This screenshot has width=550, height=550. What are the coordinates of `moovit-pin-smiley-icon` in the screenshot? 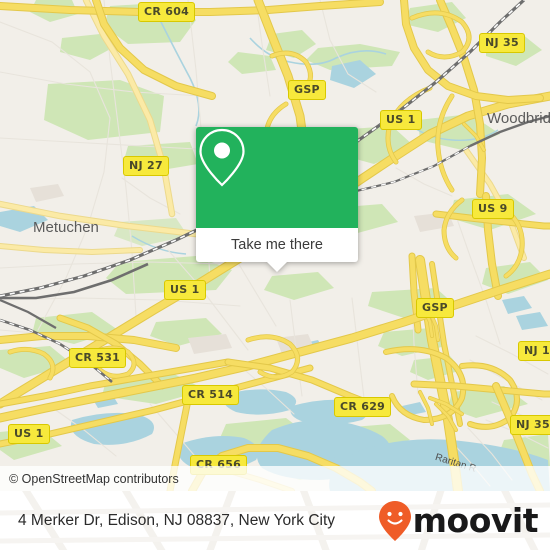 It's located at (394, 520).